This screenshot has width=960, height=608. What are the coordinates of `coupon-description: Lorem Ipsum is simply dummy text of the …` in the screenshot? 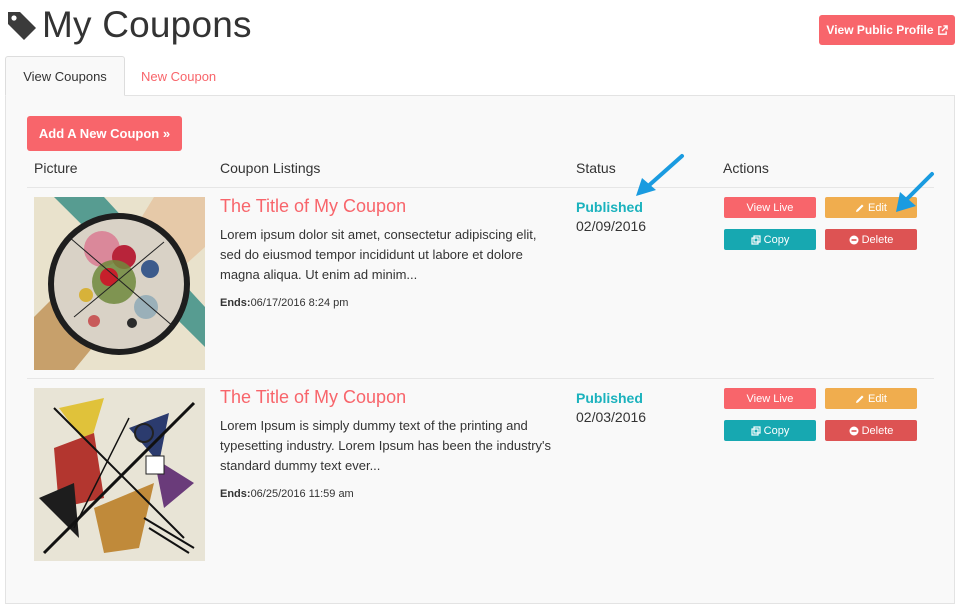 It's located at (386, 445).